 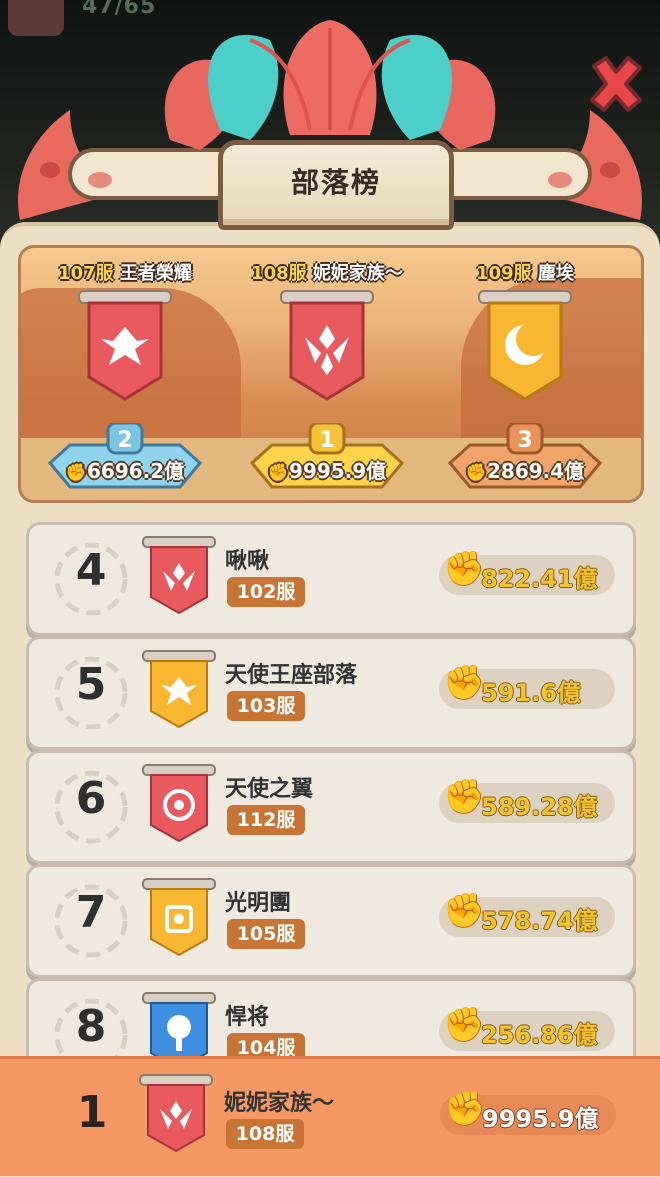 What do you see at coordinates (92, 1112) in the screenshot?
I see `rank-number: 1` at bounding box center [92, 1112].